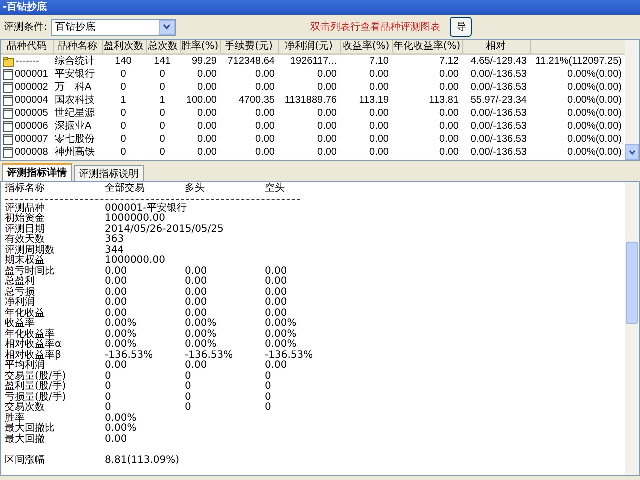 Image resolution: width=640 pixels, height=480 pixels. What do you see at coordinates (496, 47) in the screenshot?
I see `column-header: 相对` at bounding box center [496, 47].